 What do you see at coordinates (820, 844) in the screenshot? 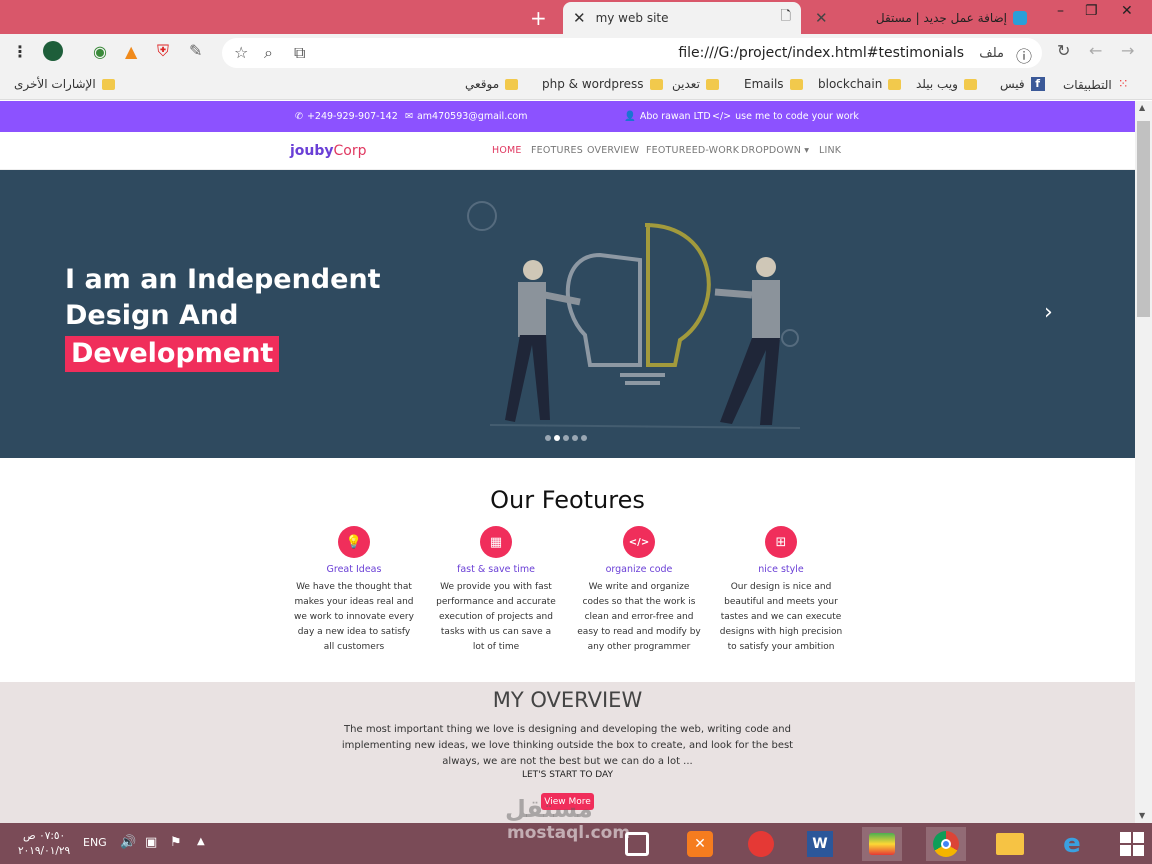
I see `word-icon: W` at bounding box center [820, 844].